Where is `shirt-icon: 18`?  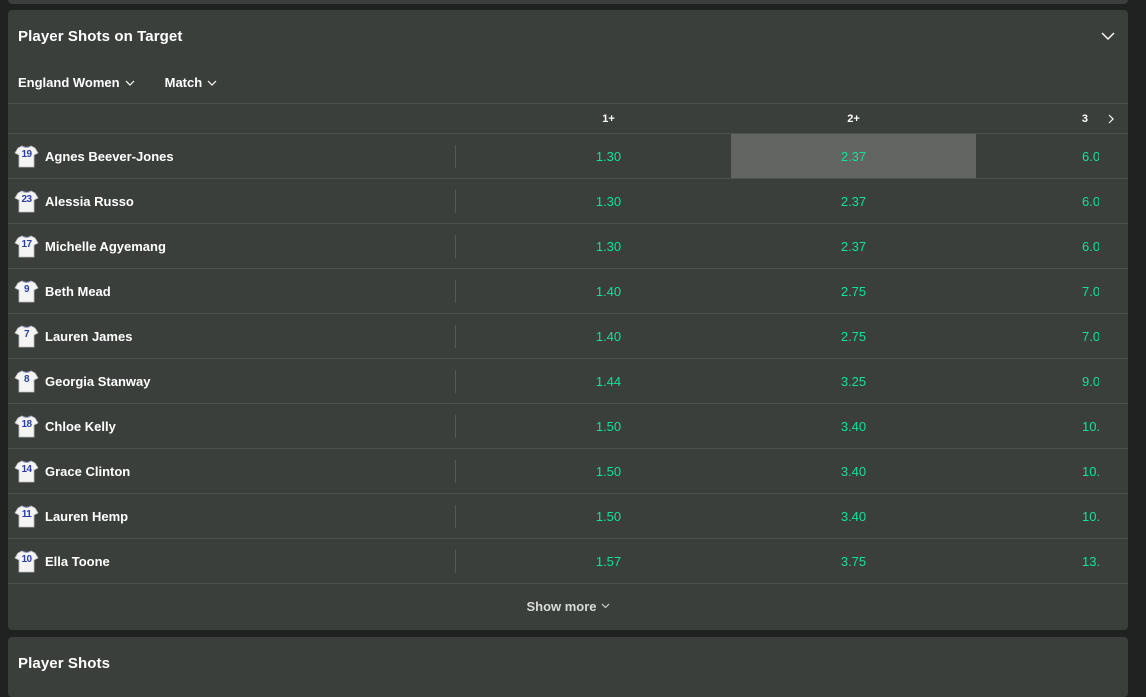
shirt-icon: 18 is located at coordinates (26, 426).